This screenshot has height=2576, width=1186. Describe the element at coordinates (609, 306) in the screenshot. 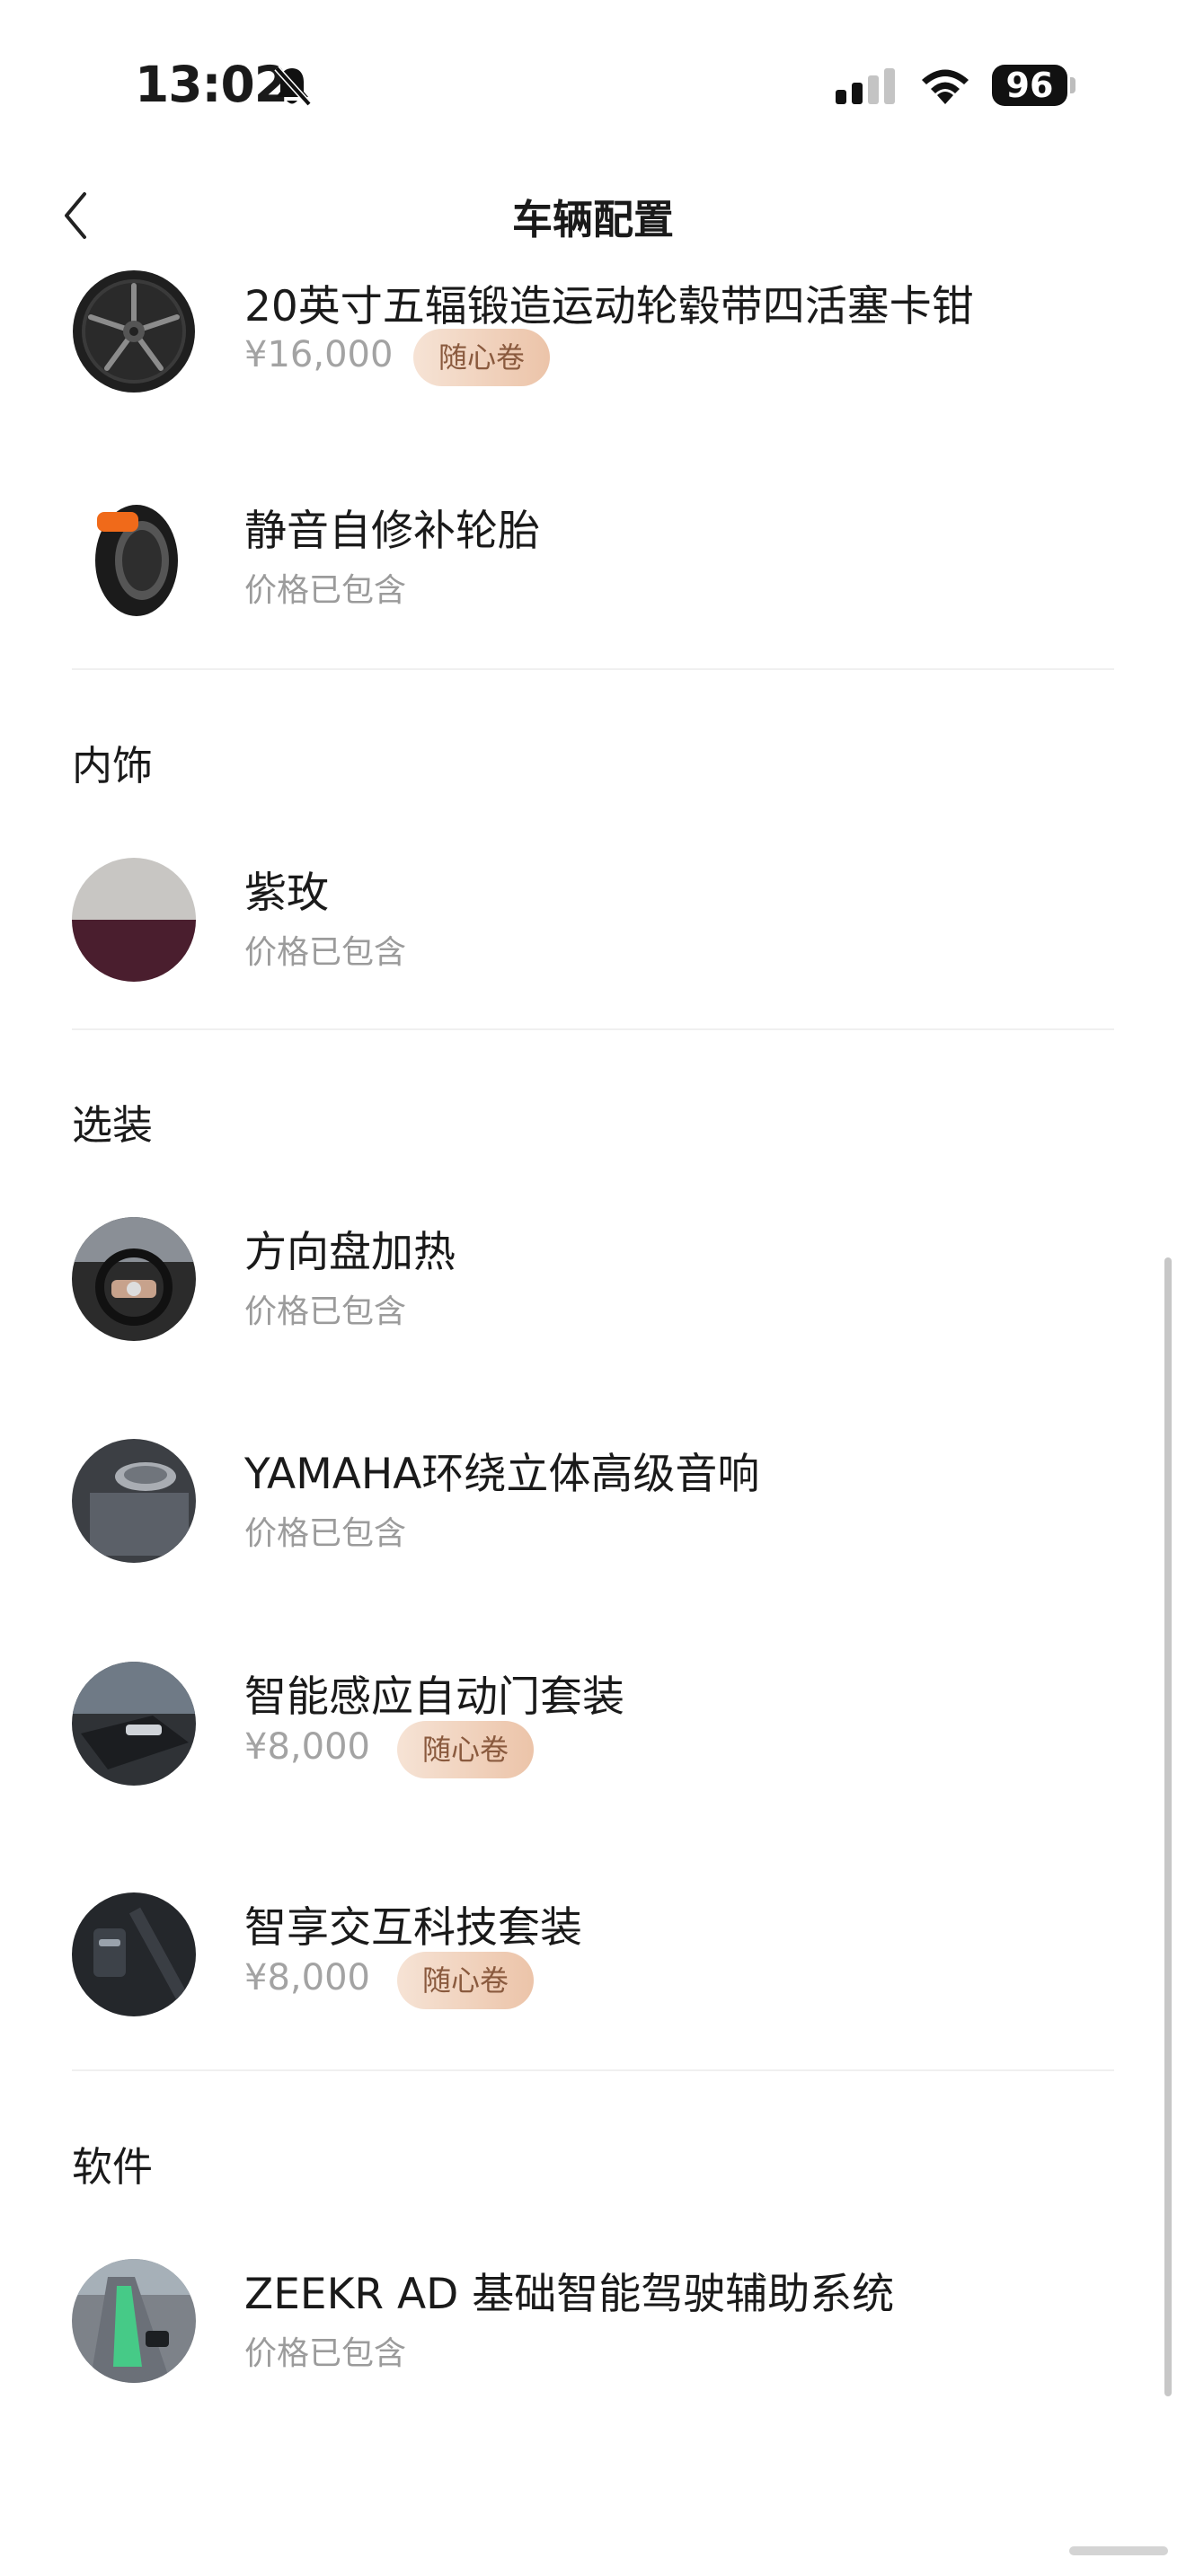

I see `item-title: 20英寸五辐锻造运动轮毂带四活塞卡钳` at that location.